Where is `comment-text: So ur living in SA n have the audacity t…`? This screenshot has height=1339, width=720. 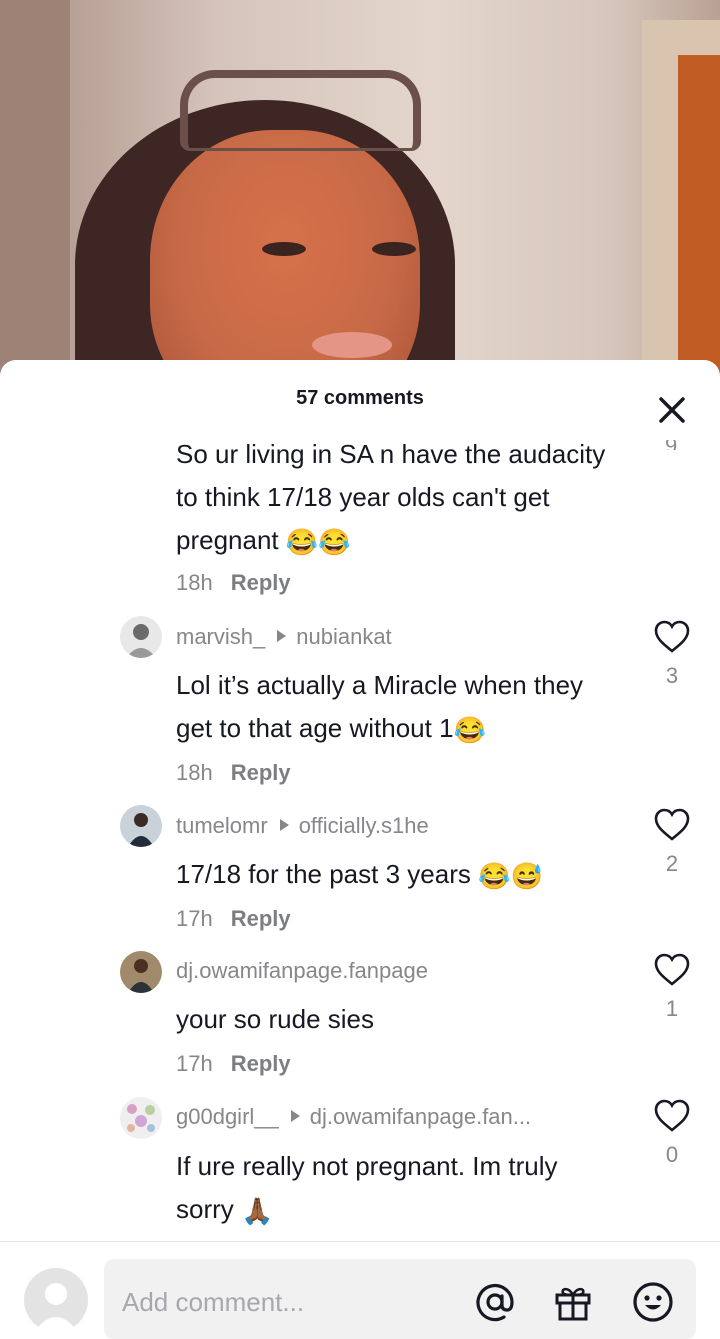 comment-text: So ur living in SA n have the audacity t… is located at coordinates (391, 498).